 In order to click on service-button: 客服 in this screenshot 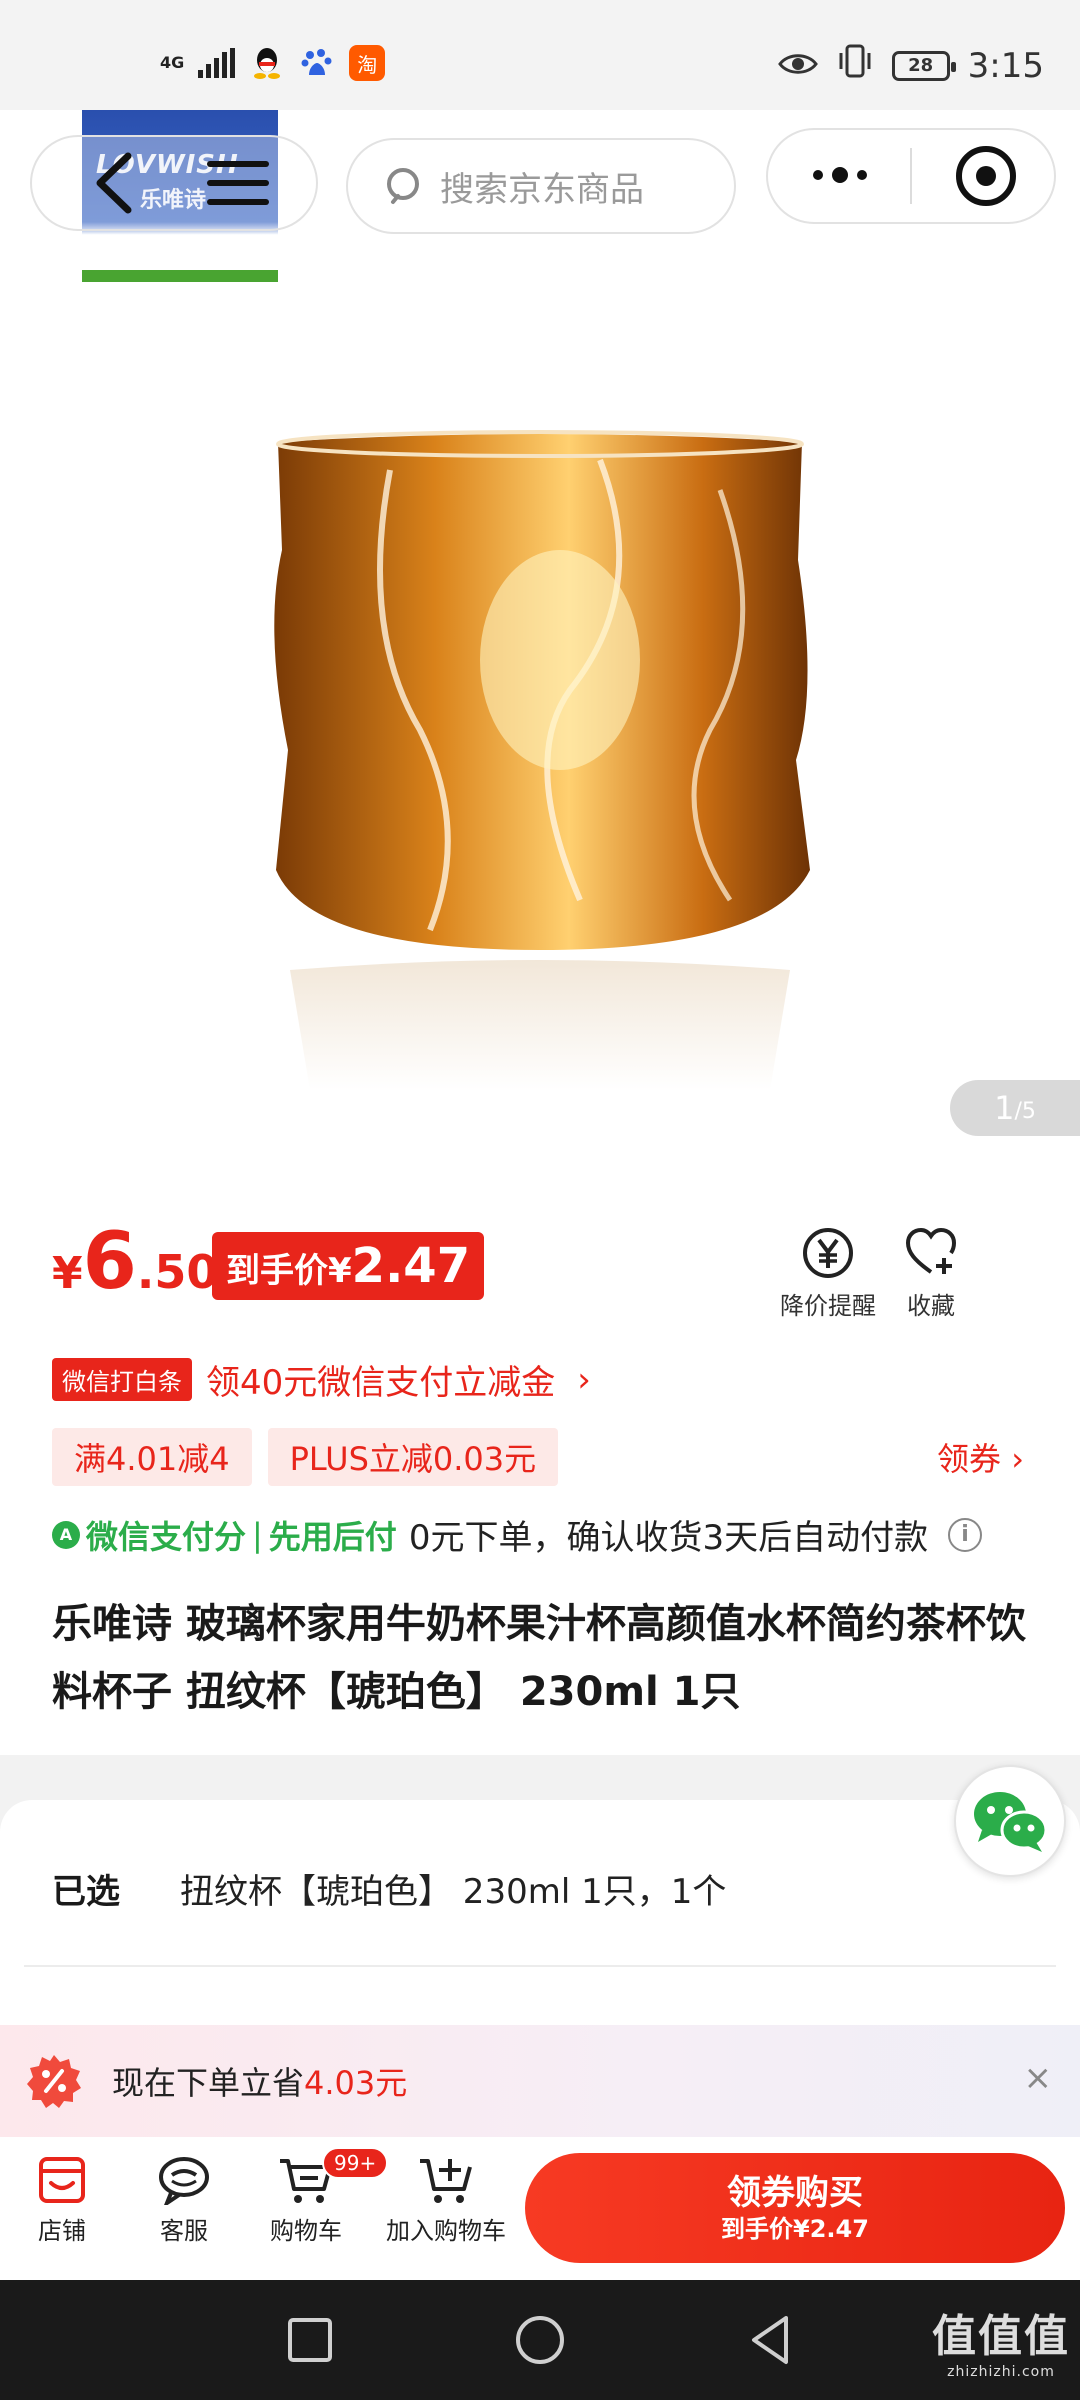, I will do `click(184, 2200)`.